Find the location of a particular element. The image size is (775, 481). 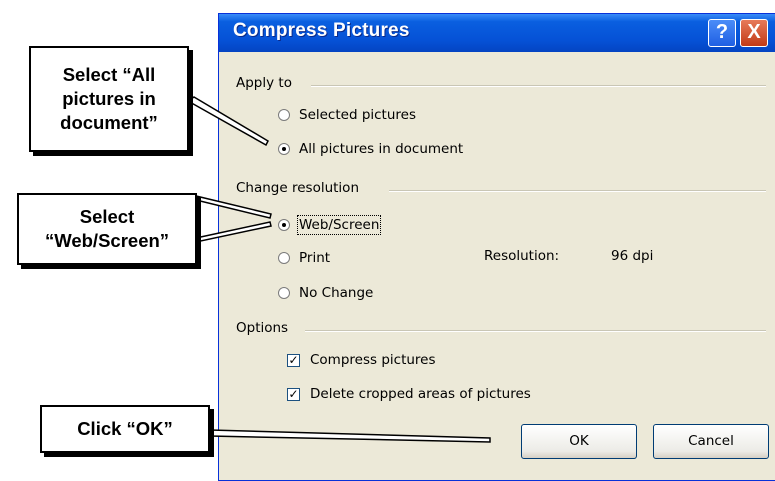

callout-text-resolution: Select “Web/Screen” is located at coordinates (107, 228).